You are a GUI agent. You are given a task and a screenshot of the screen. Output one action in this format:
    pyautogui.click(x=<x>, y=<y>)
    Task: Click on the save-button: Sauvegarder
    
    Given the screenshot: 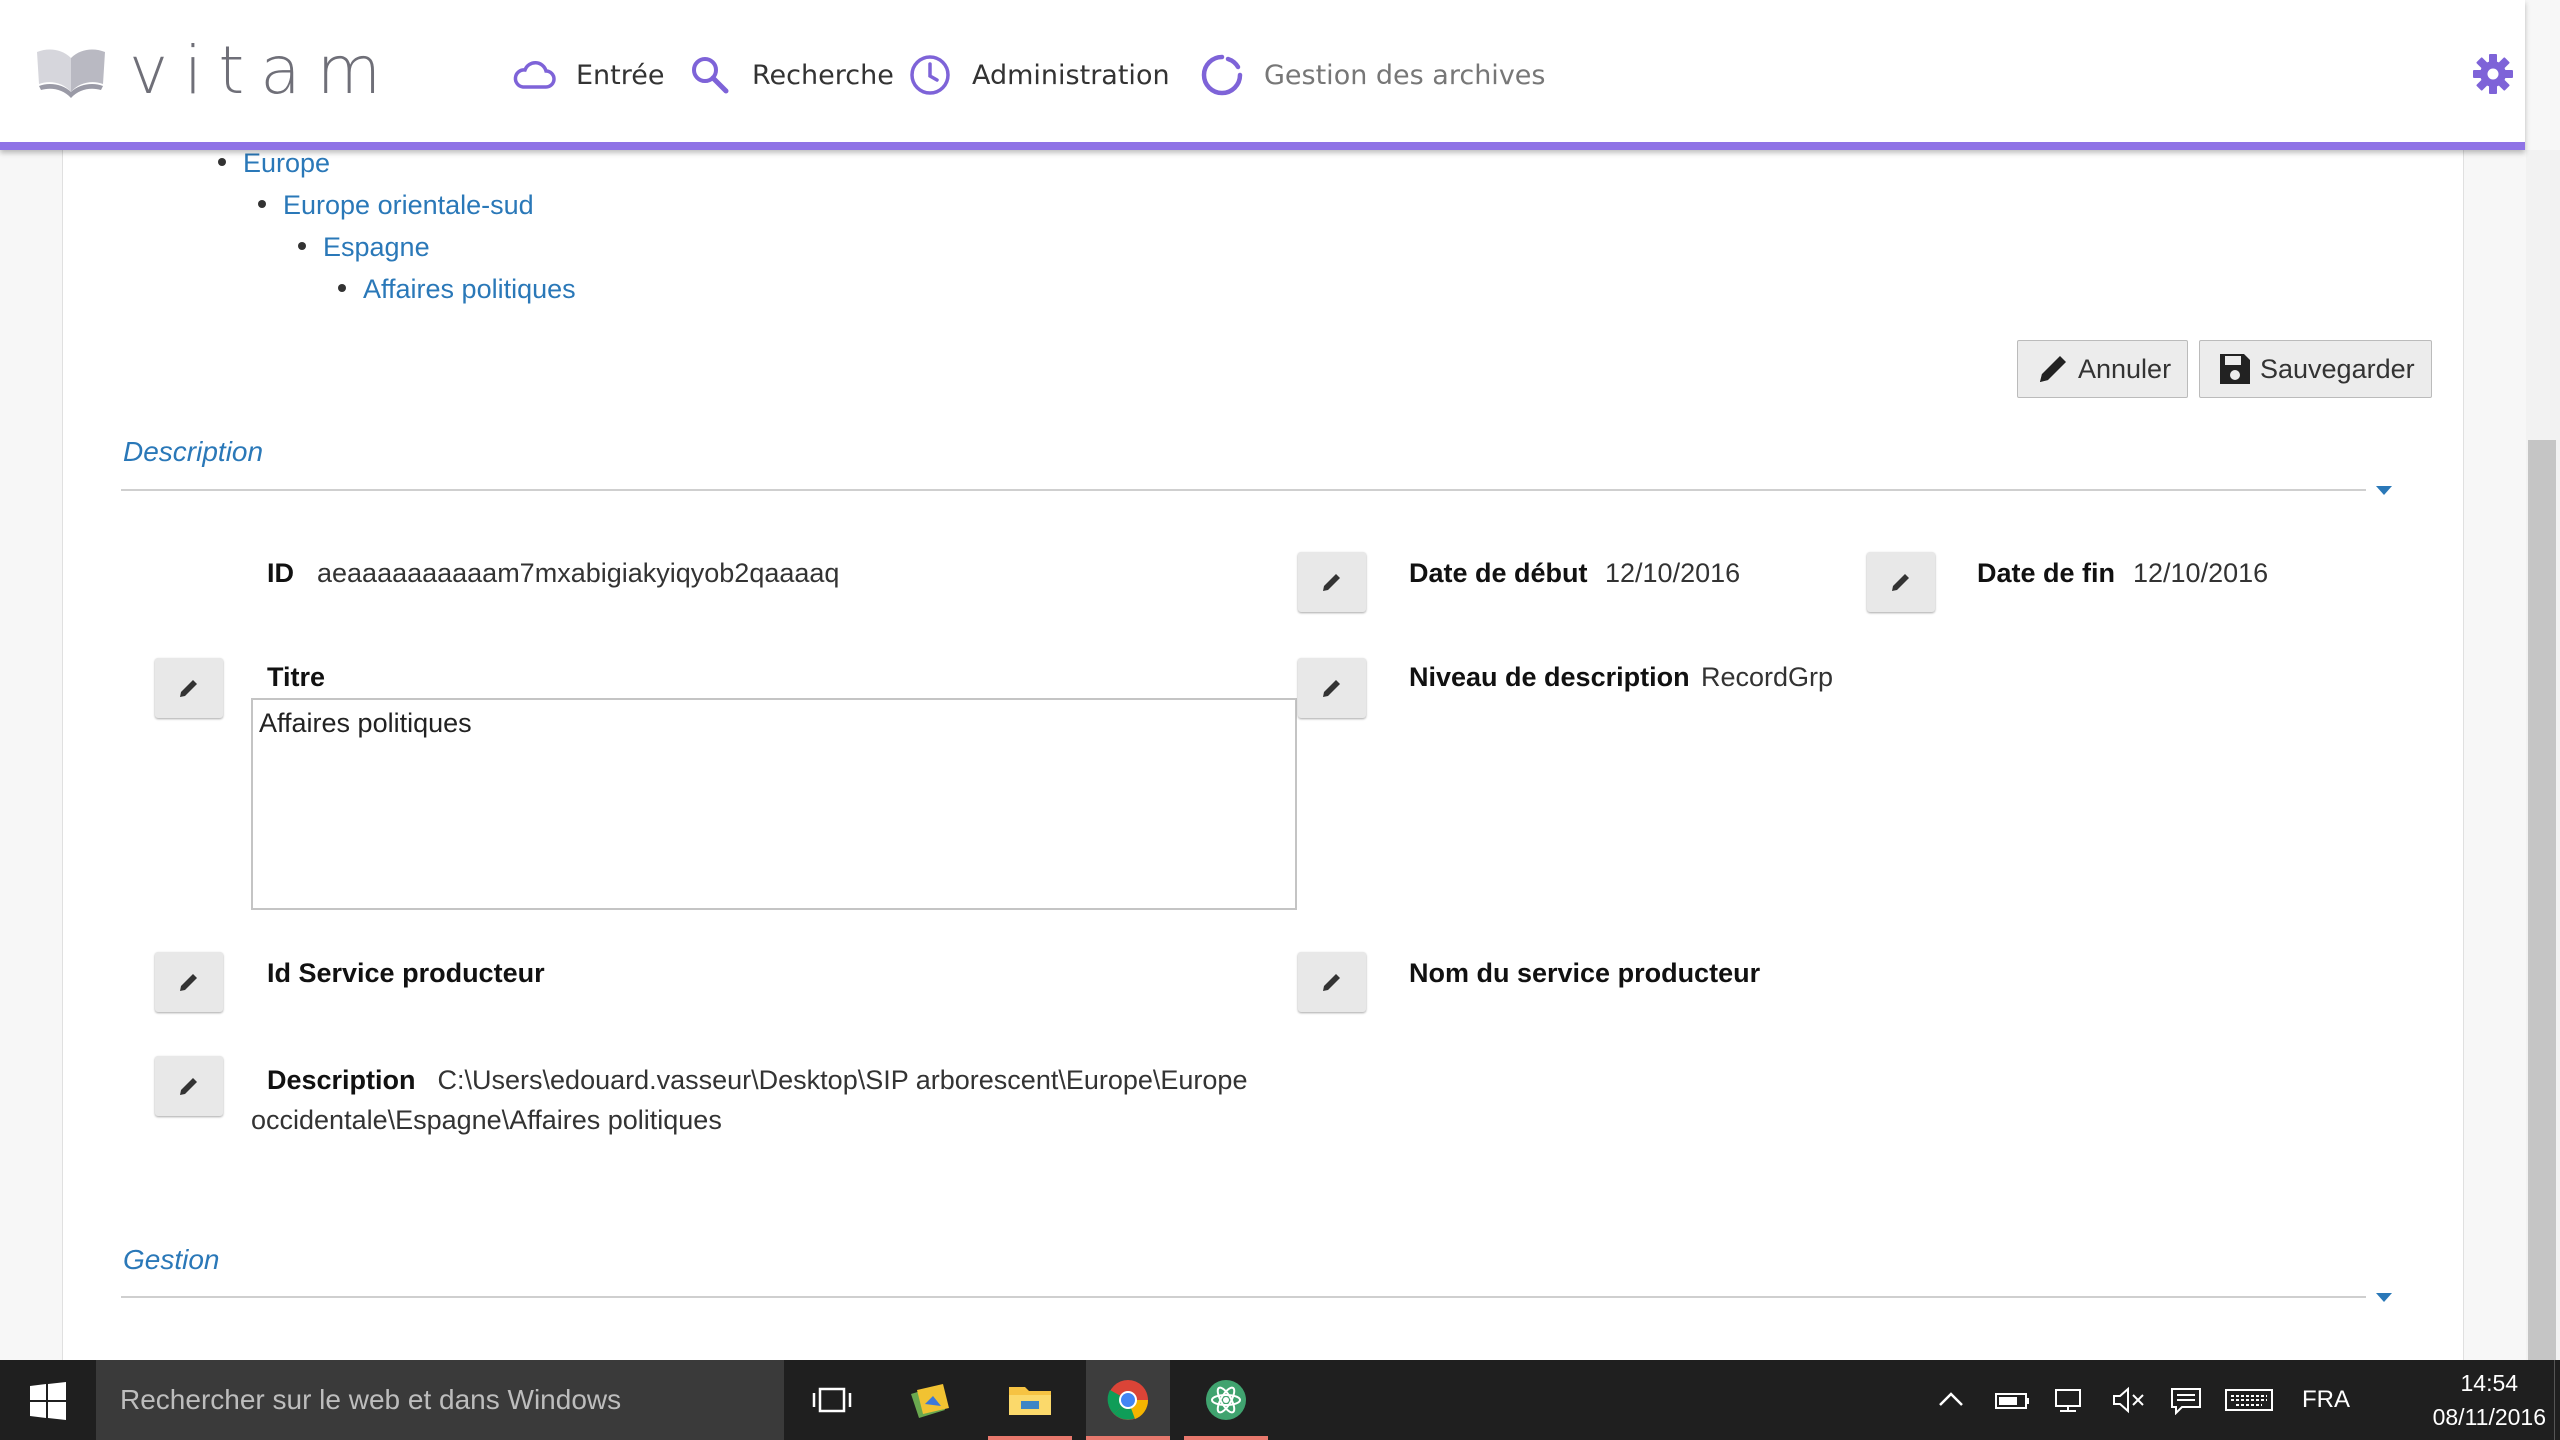 What is the action you would take?
    pyautogui.click(x=2315, y=369)
    